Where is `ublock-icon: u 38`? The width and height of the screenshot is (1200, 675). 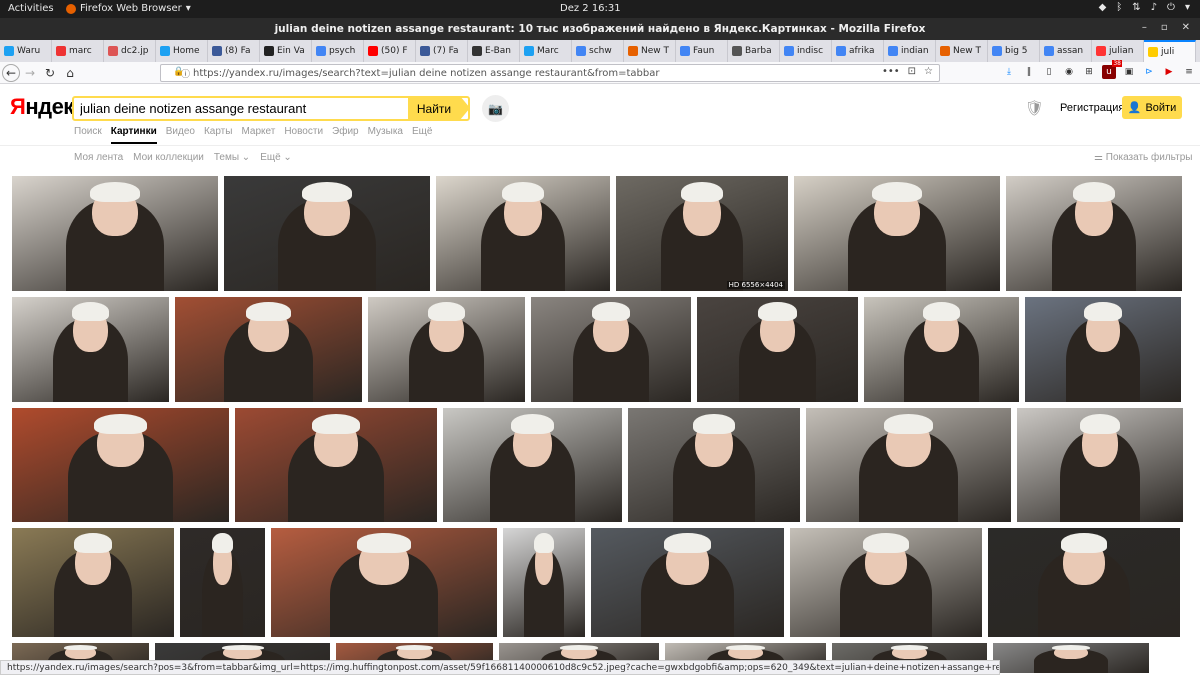 ublock-icon: u 38 is located at coordinates (1112, 69).